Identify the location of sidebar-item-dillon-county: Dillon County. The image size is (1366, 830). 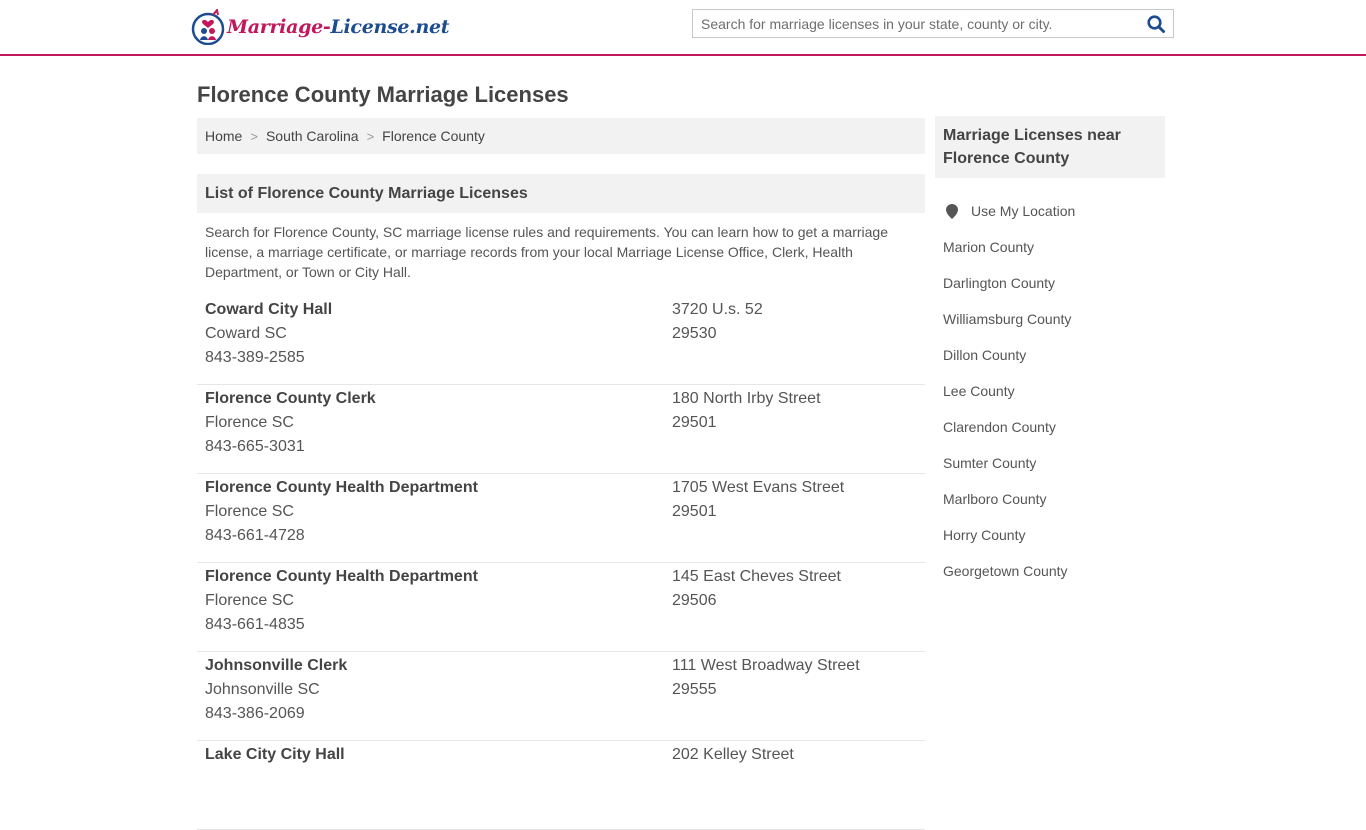
(1053, 355).